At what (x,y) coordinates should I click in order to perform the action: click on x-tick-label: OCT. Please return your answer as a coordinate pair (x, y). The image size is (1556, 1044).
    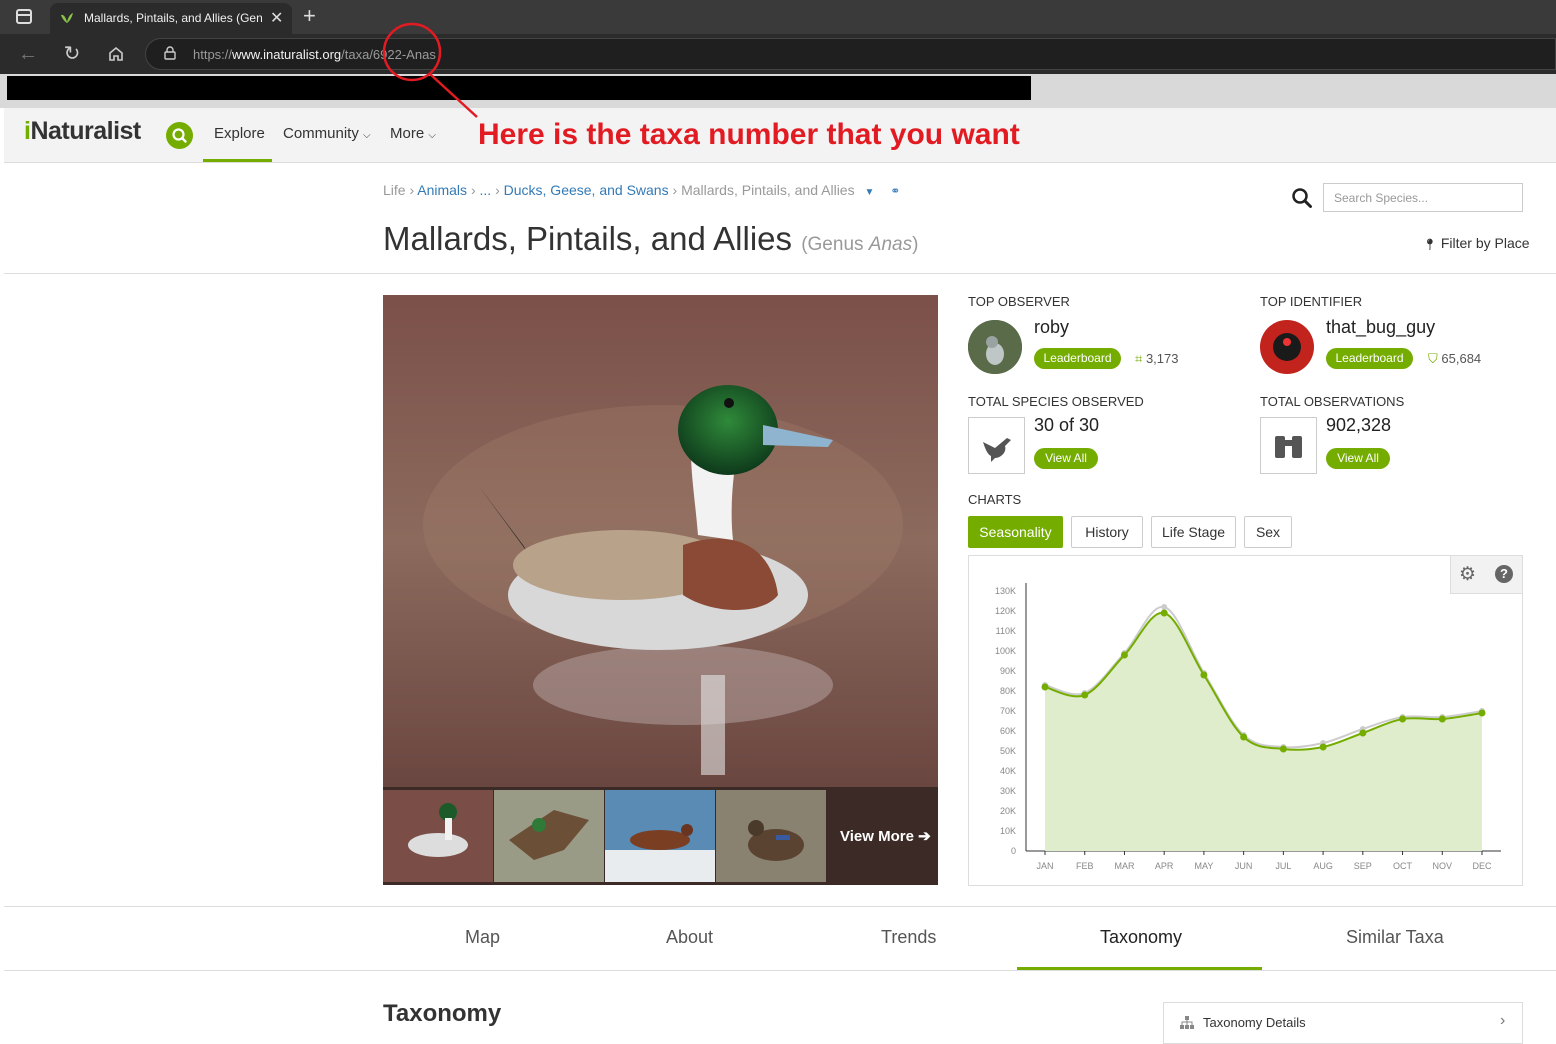
    Looking at the image, I should click on (1403, 866).